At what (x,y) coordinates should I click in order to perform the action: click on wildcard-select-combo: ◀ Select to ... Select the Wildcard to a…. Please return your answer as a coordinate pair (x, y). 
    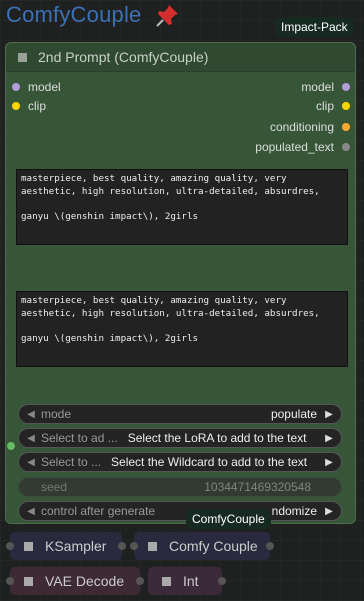
    Looking at the image, I should click on (180, 462).